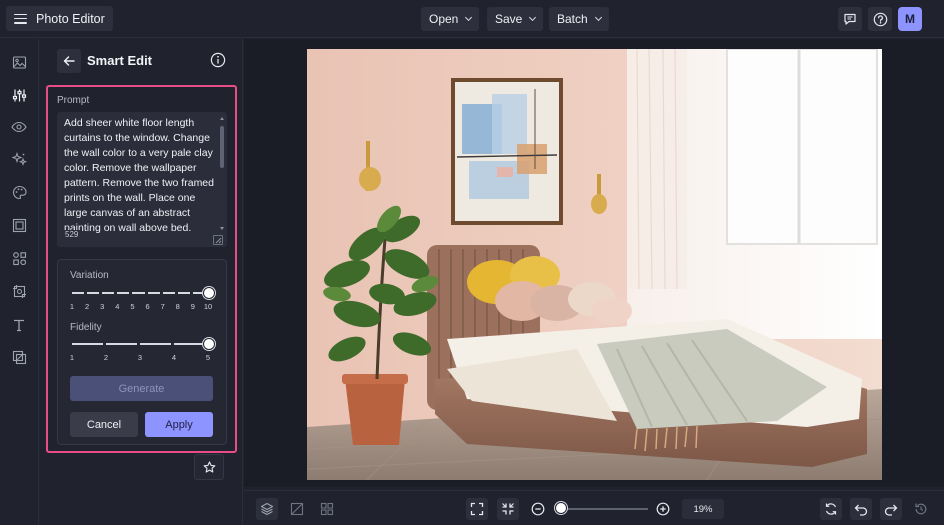 The width and height of the screenshot is (944, 525). I want to click on sparkle-effects-icon, so click(19, 159).